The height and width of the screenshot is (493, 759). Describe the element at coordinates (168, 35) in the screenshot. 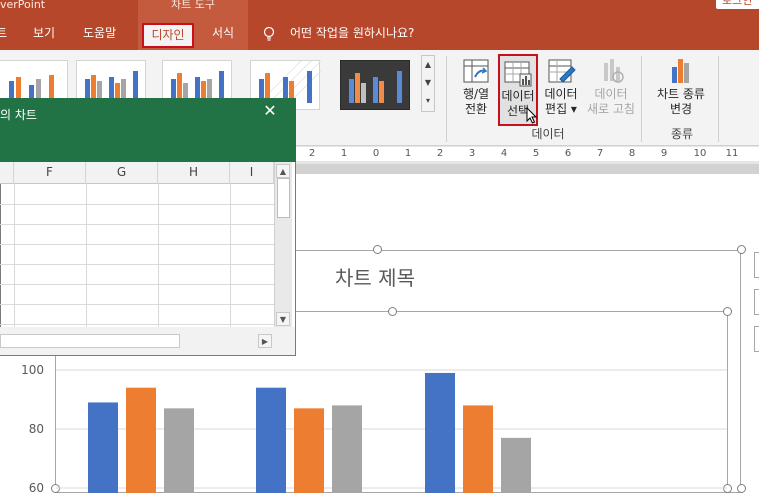

I see `tab-design: 디자인` at that location.